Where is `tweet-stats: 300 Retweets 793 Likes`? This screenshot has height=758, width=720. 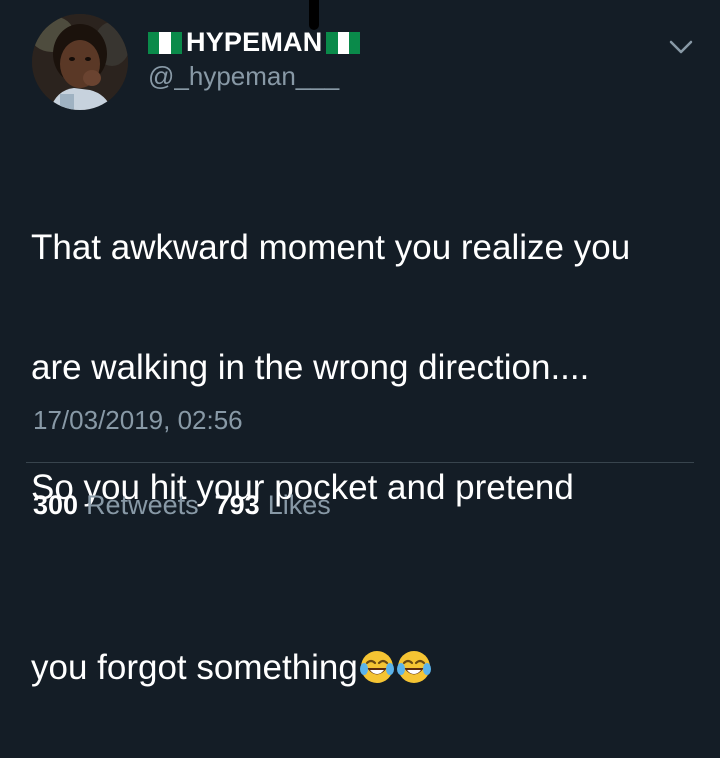 tweet-stats: 300 Retweets 793 Likes is located at coordinates (182, 505).